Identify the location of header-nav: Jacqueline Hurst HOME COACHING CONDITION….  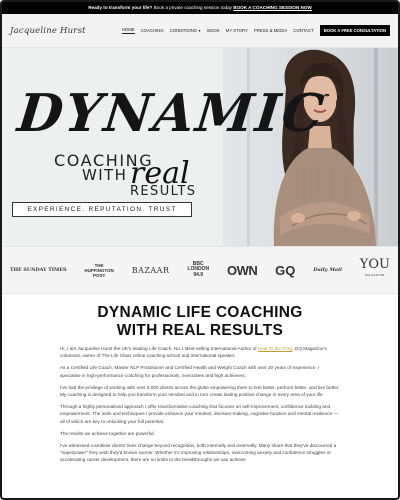
(200, 31).